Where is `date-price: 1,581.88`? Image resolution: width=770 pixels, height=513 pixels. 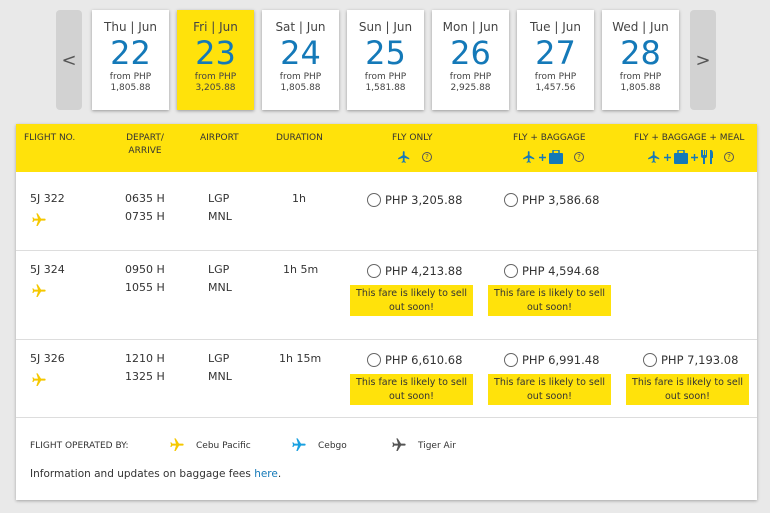
date-price: 1,581.88 is located at coordinates (385, 88).